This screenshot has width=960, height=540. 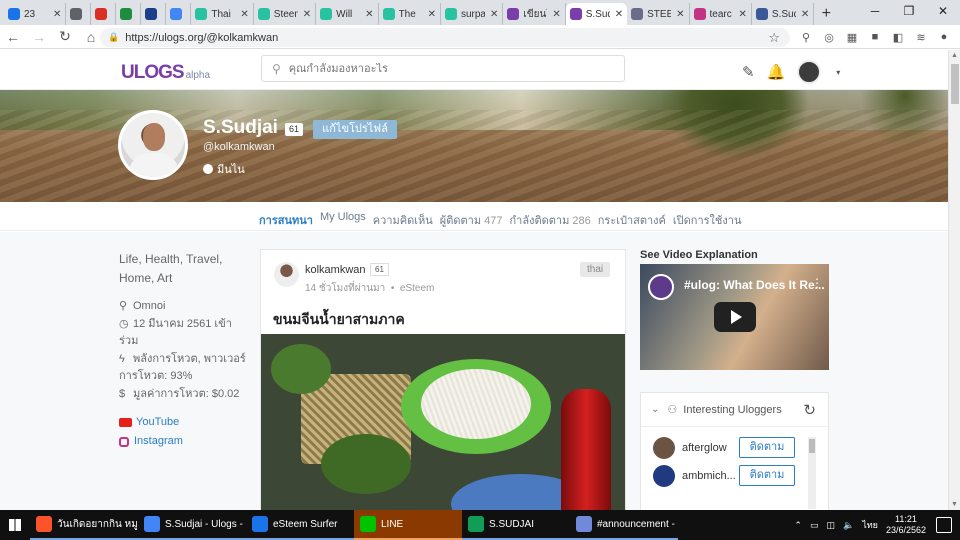 I want to click on edit-profile-button: แก้ไขโปรไฟล์, so click(x=355, y=129).